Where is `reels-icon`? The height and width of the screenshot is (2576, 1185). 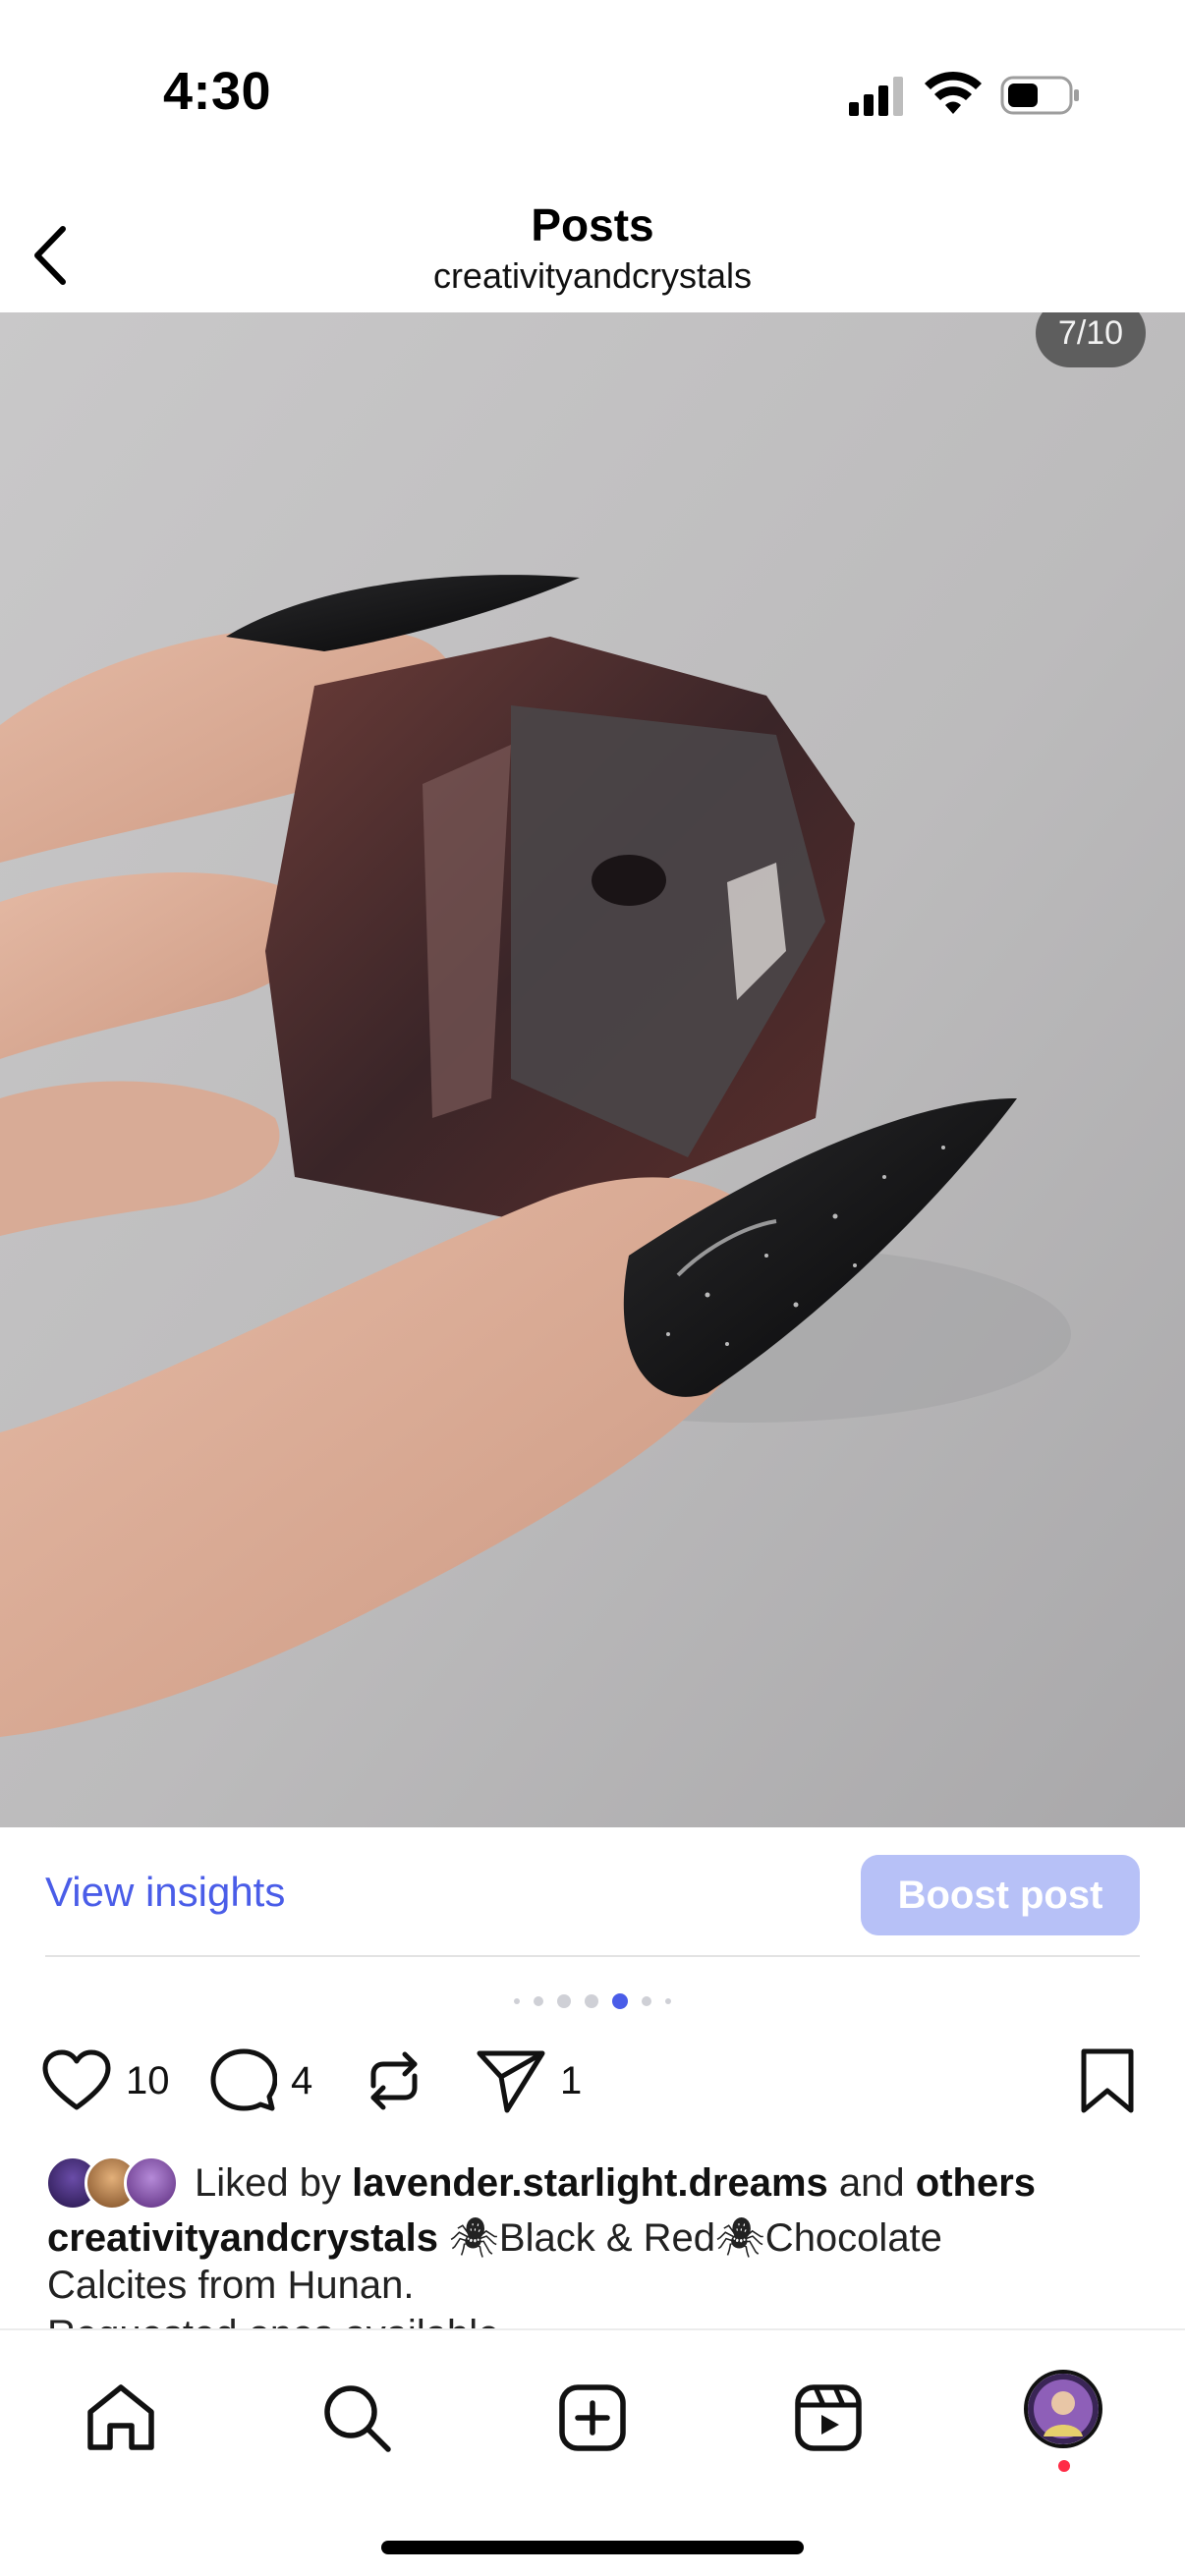 reels-icon is located at coordinates (829, 2417).